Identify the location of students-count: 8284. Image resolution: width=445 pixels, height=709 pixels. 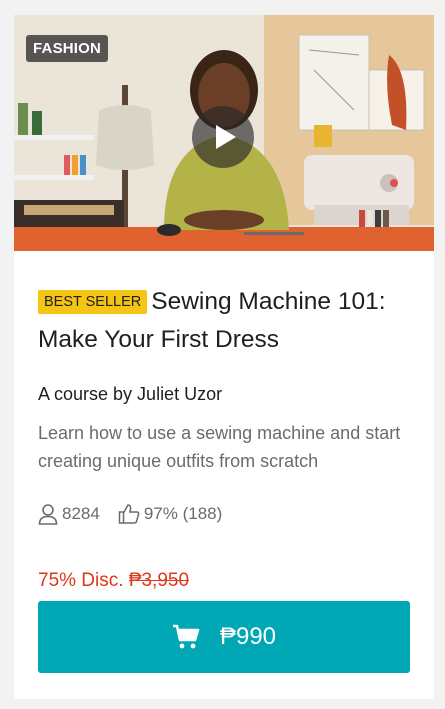
(81, 513).